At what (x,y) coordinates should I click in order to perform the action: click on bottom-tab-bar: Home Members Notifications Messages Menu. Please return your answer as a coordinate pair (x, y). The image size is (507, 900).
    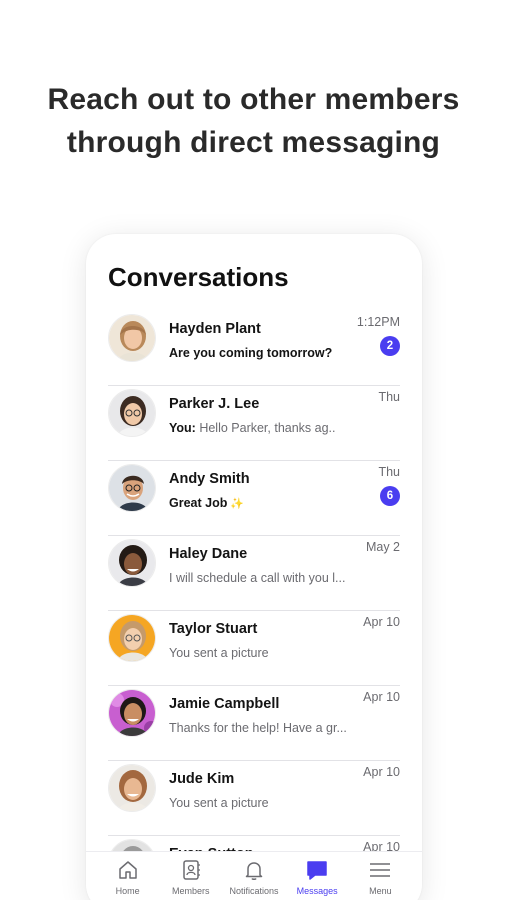
    Looking at the image, I should click on (254, 875).